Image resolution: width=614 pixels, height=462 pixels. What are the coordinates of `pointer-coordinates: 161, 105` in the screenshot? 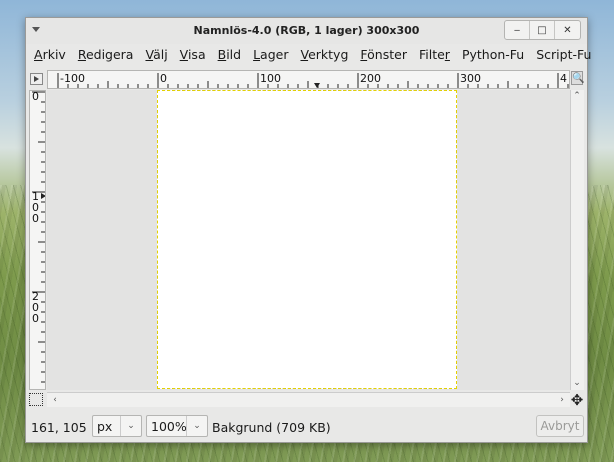 It's located at (59, 427).